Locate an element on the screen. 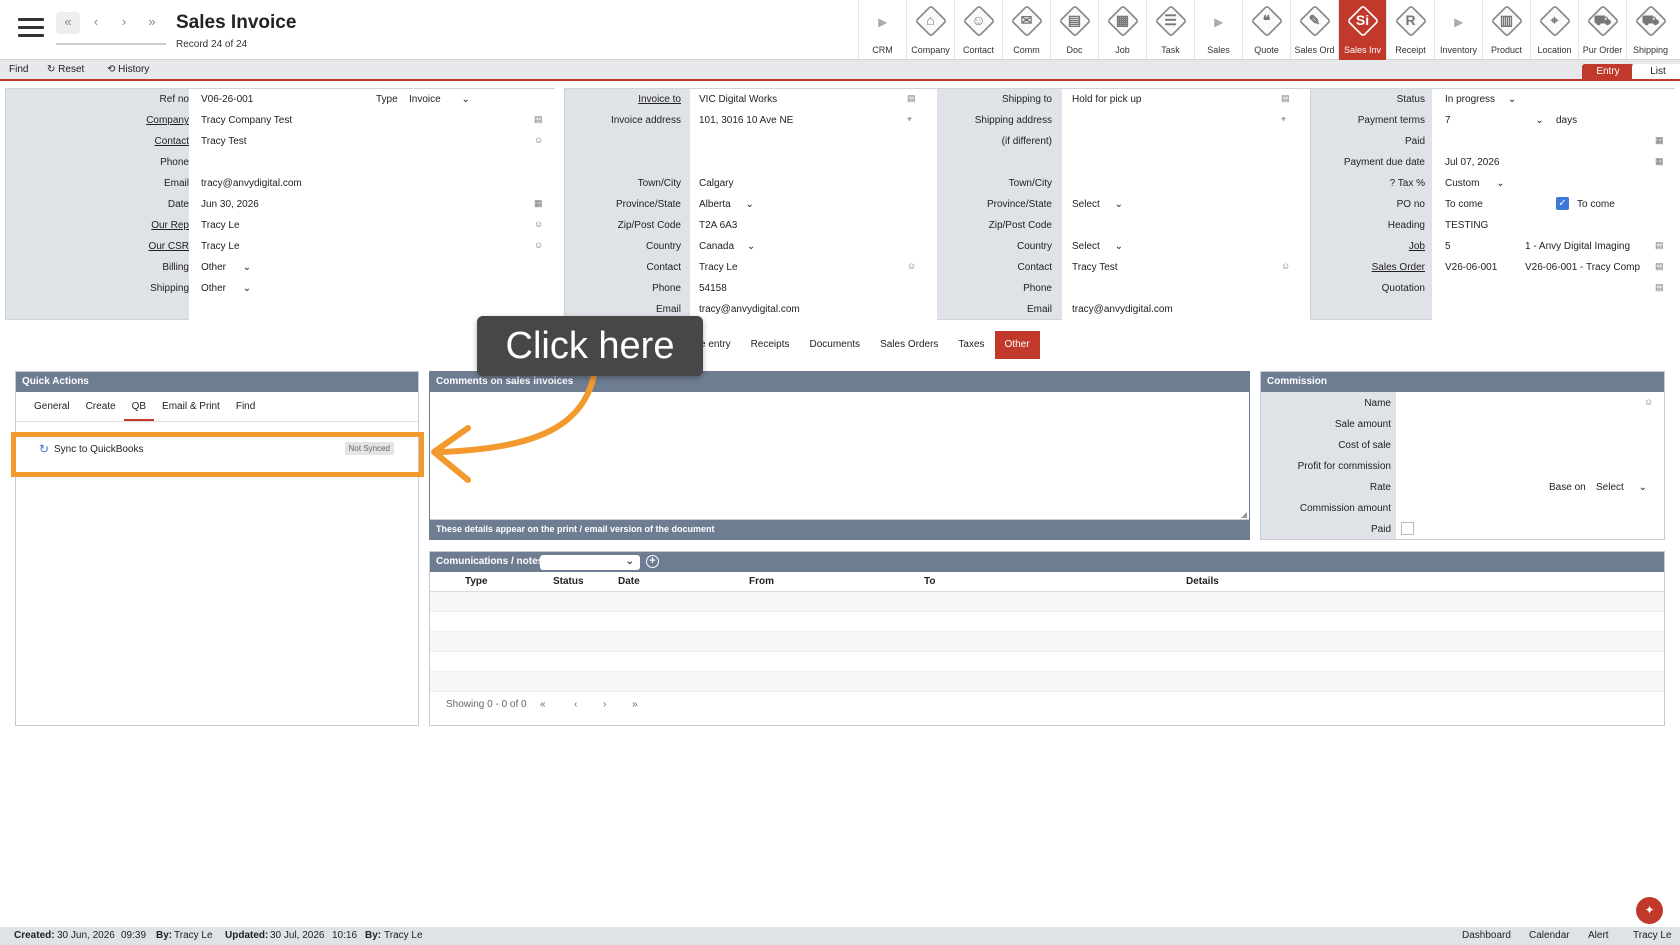  status-select: In progress ⌄ is located at coordinates (1480, 99).